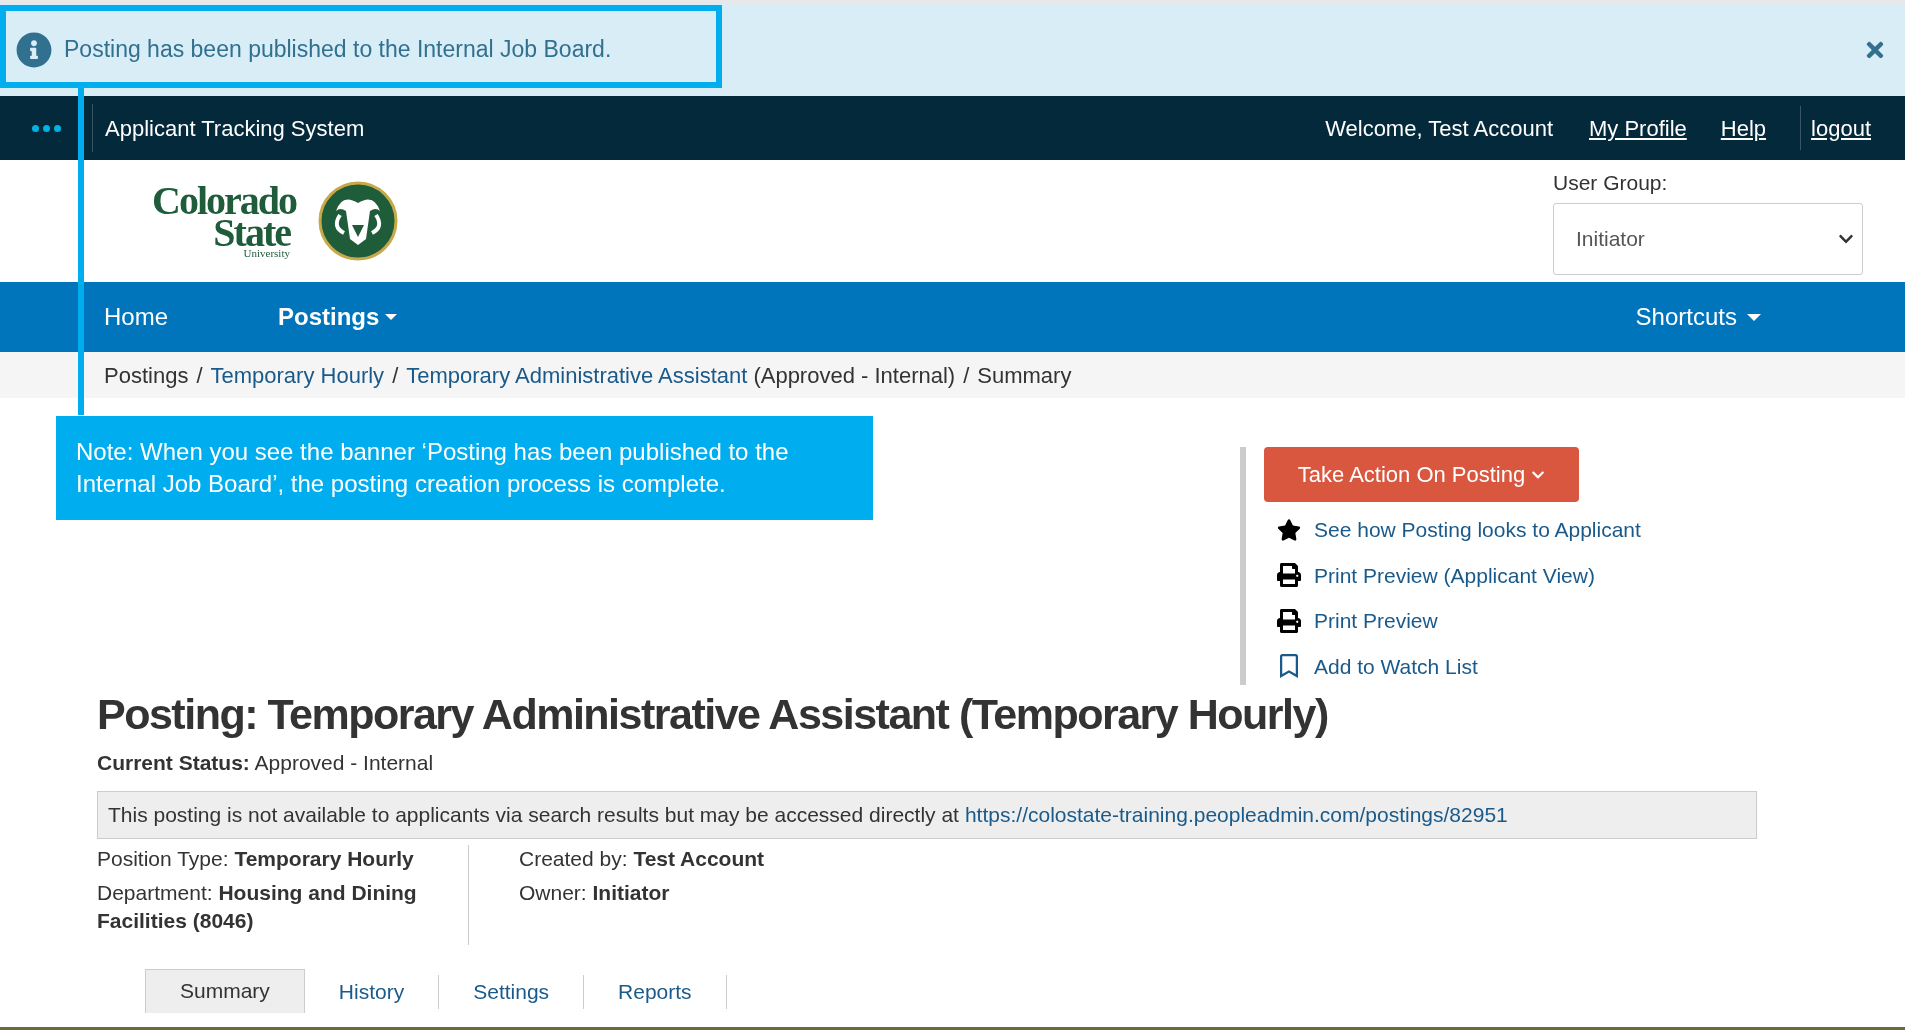 The image size is (1905, 1030). I want to click on posting-title: Posting: Temporary Administrative Assistant (Temporary Hourly), so click(713, 714).